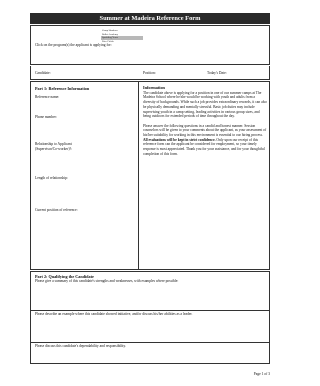 This screenshot has width=320, height=386. I want to click on position-label: Position:, so click(149, 73).